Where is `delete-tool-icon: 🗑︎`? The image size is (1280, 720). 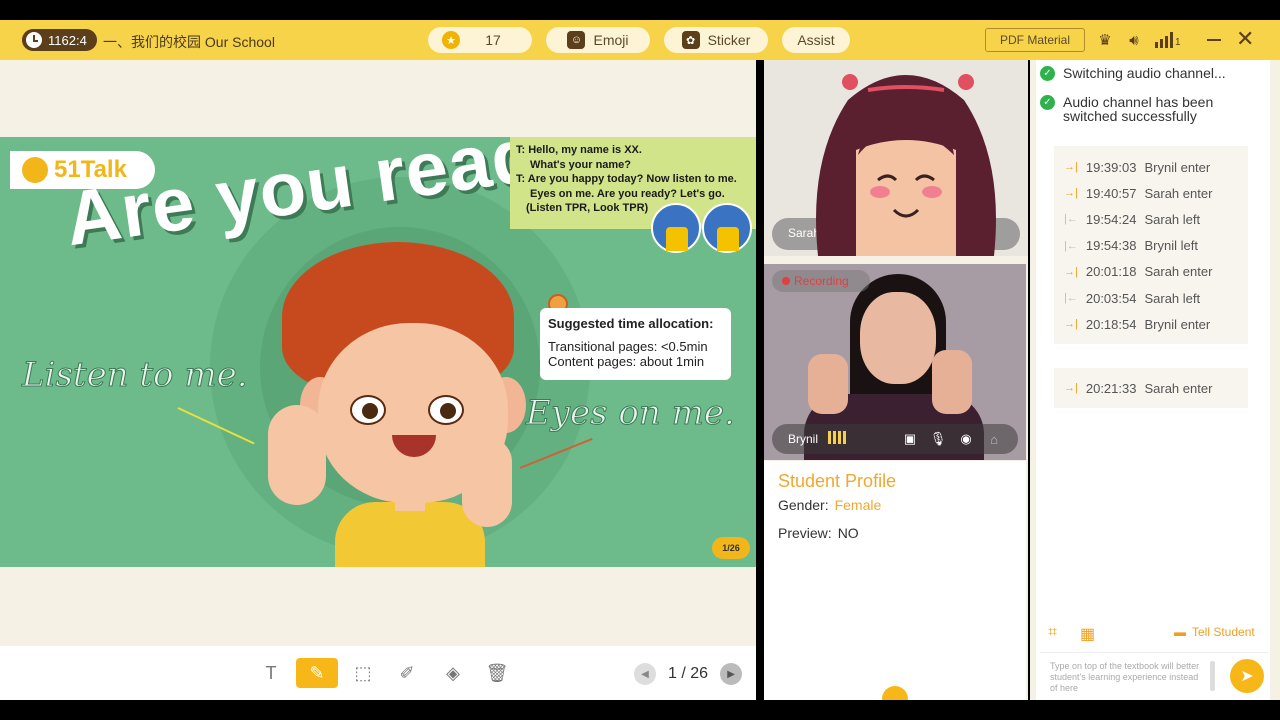
delete-tool-icon: 🗑︎ is located at coordinates (497, 673).